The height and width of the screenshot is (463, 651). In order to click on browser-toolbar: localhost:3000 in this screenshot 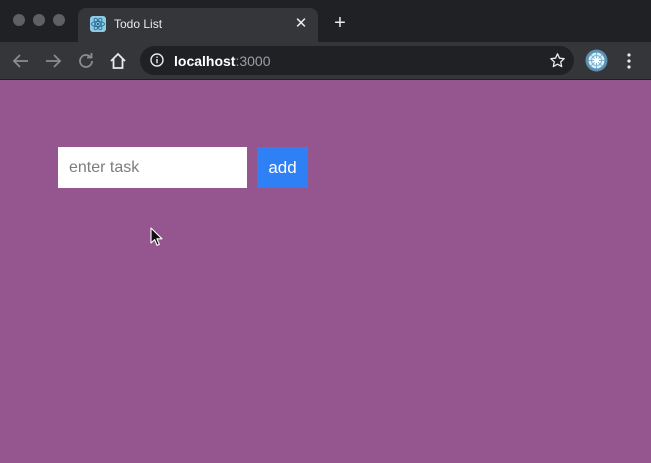, I will do `click(325, 61)`.